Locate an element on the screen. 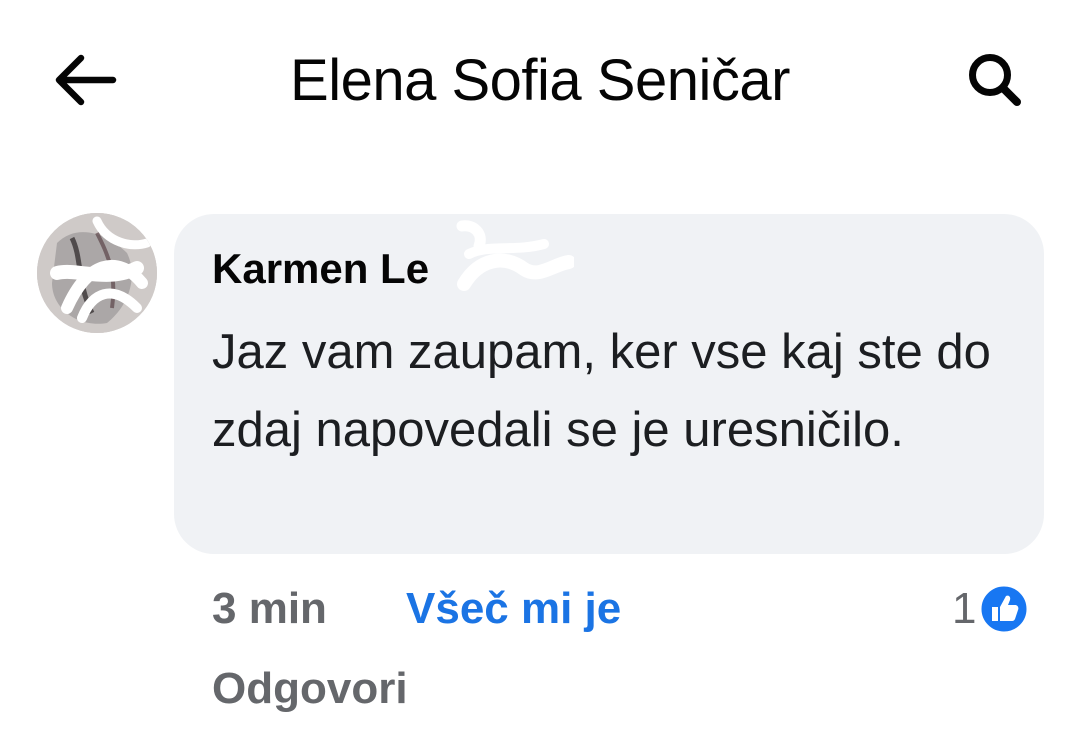 This screenshot has width=1080, height=749. like-button: Všeč mi je is located at coordinates (513, 609).